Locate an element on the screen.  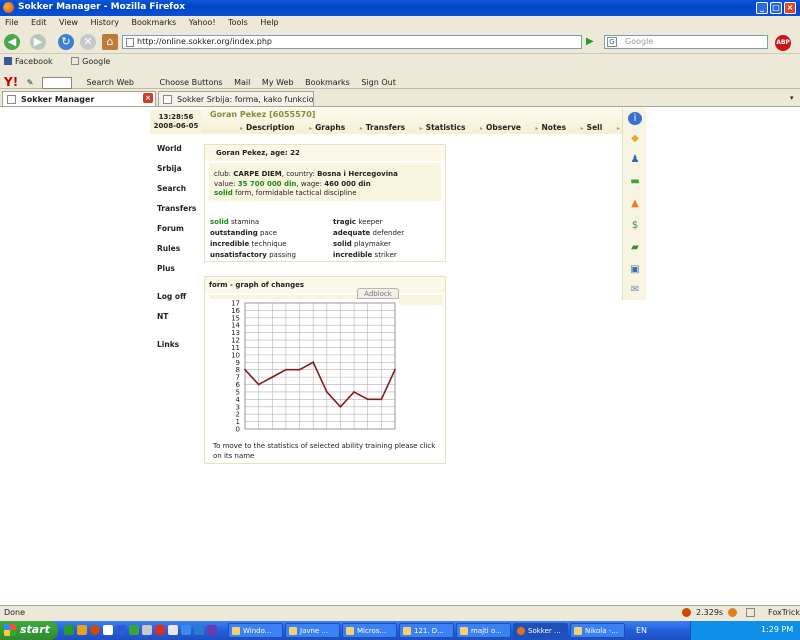
cone-icon: ▲ is located at coordinates (635, 203).